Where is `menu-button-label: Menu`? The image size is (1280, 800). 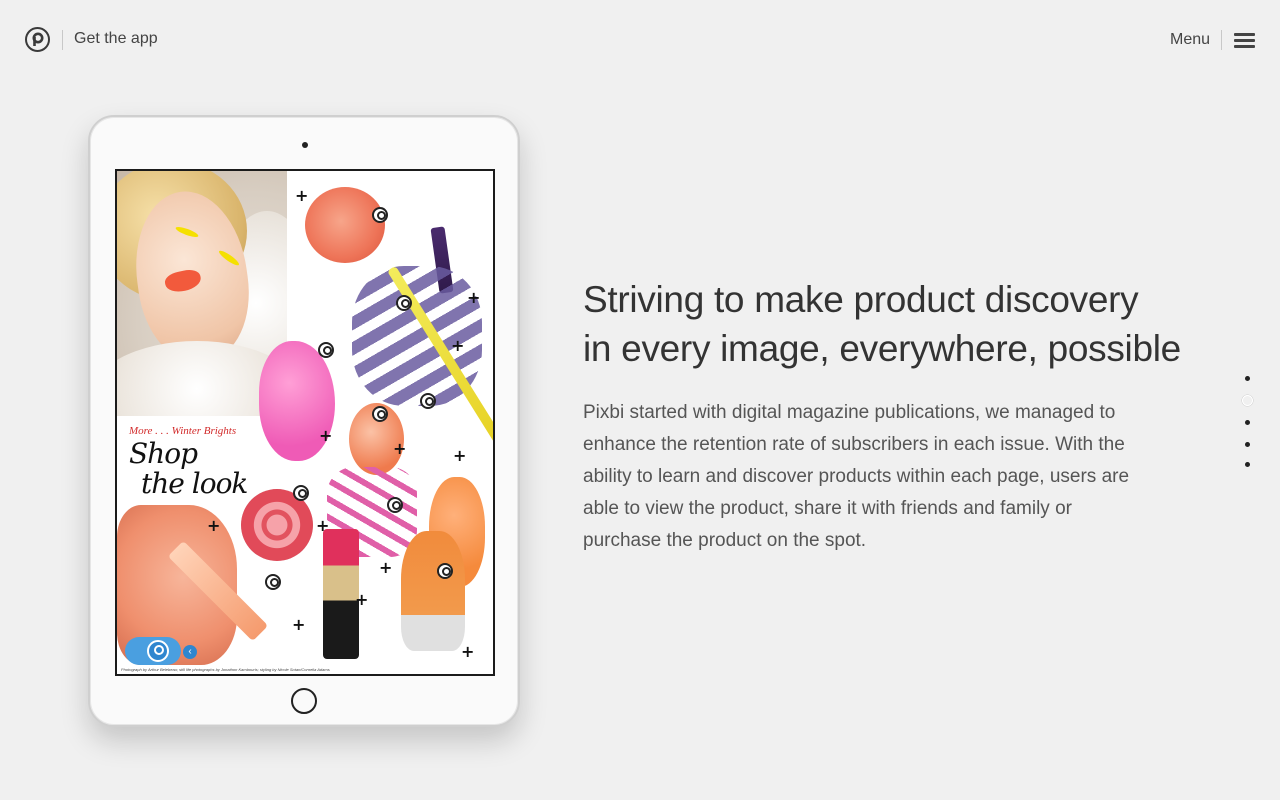
menu-button-label: Menu is located at coordinates (1190, 40).